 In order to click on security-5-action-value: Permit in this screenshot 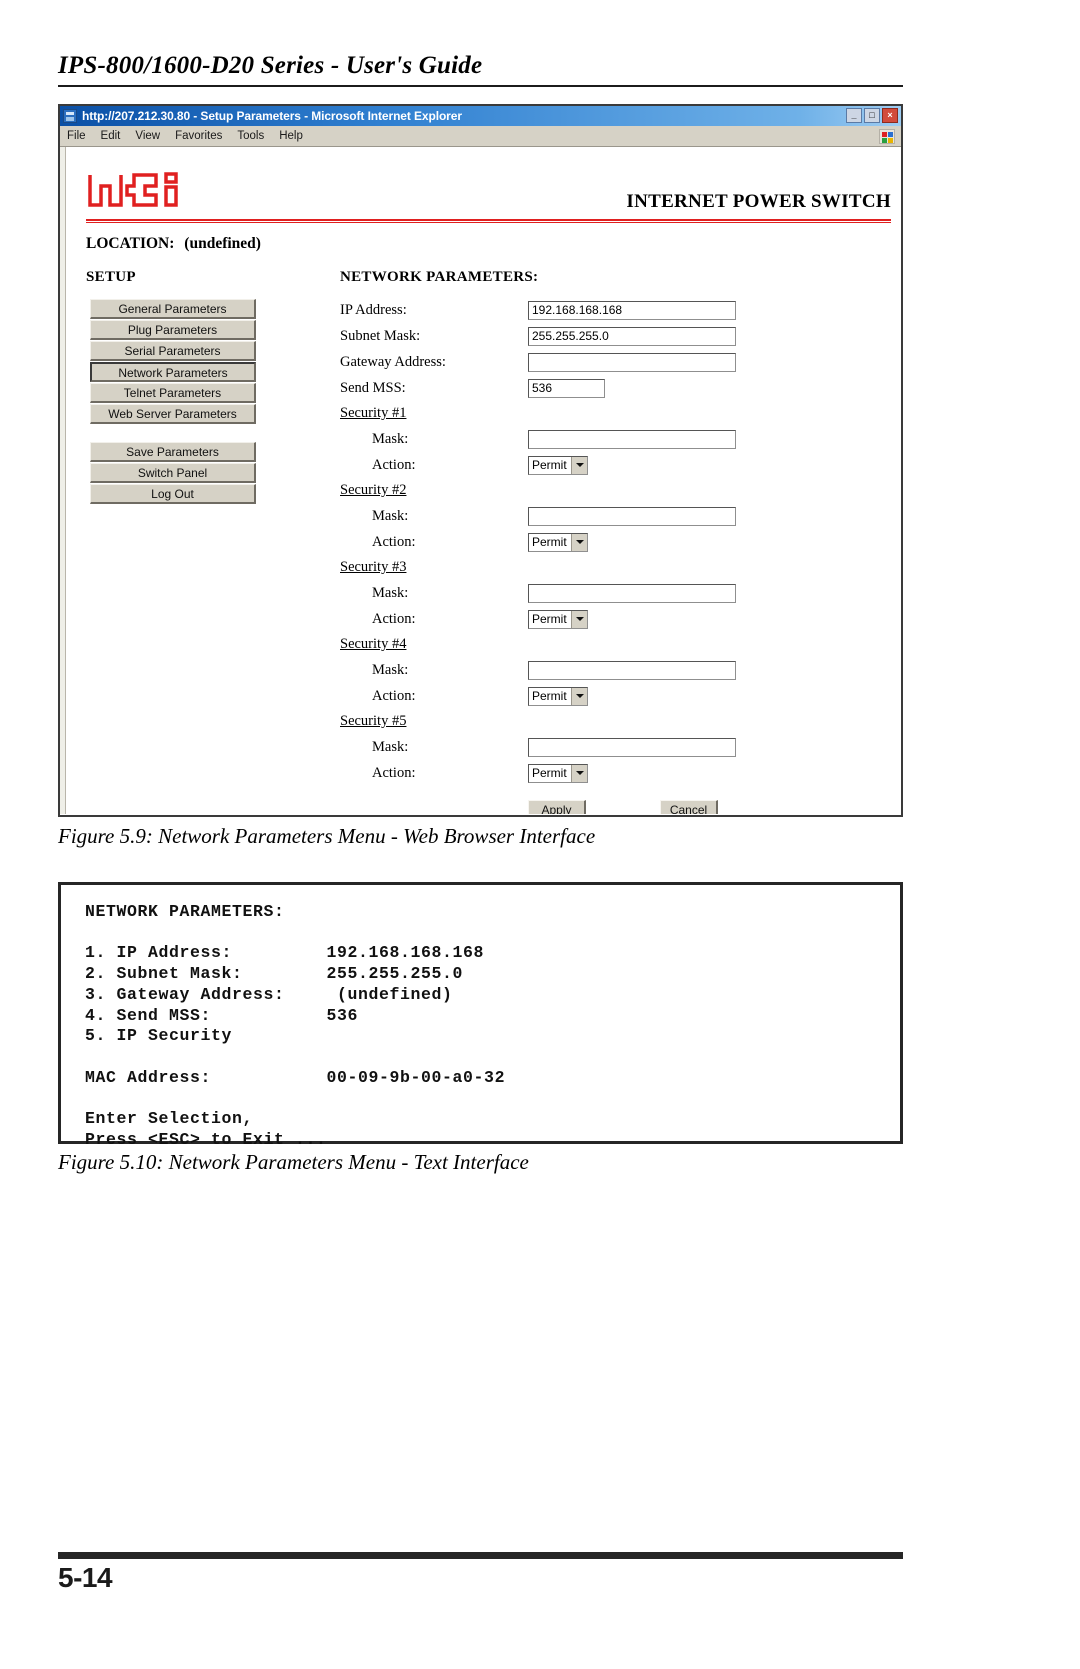, I will do `click(549, 773)`.